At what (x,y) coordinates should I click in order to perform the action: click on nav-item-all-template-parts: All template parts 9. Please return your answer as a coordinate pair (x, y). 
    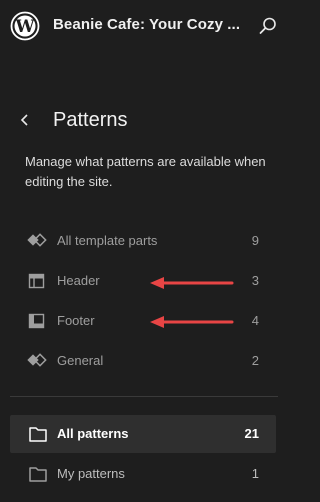
    Looking at the image, I should click on (144, 241).